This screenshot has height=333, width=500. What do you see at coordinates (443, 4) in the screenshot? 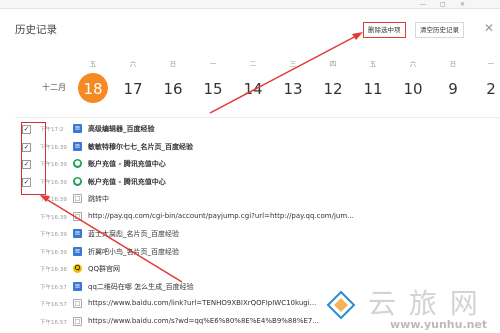
I see `maximize-icon: □` at bounding box center [443, 4].